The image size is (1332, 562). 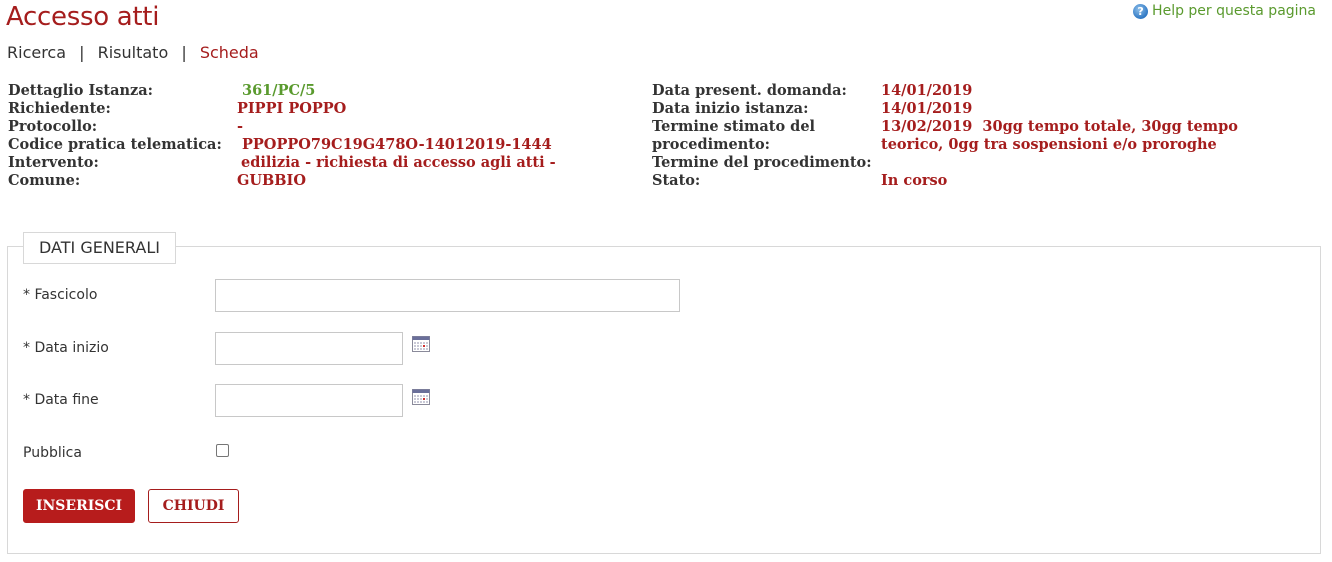 I want to click on detail-label: Stato:, so click(x=676, y=180).